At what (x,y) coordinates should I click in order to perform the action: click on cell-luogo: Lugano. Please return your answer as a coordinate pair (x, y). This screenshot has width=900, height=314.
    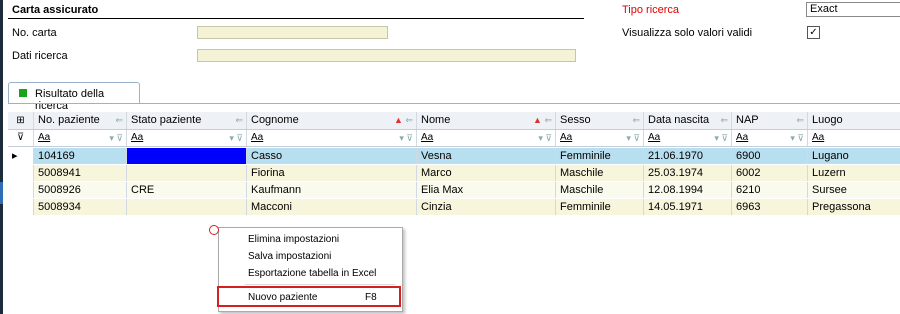
    Looking at the image, I should click on (854, 156).